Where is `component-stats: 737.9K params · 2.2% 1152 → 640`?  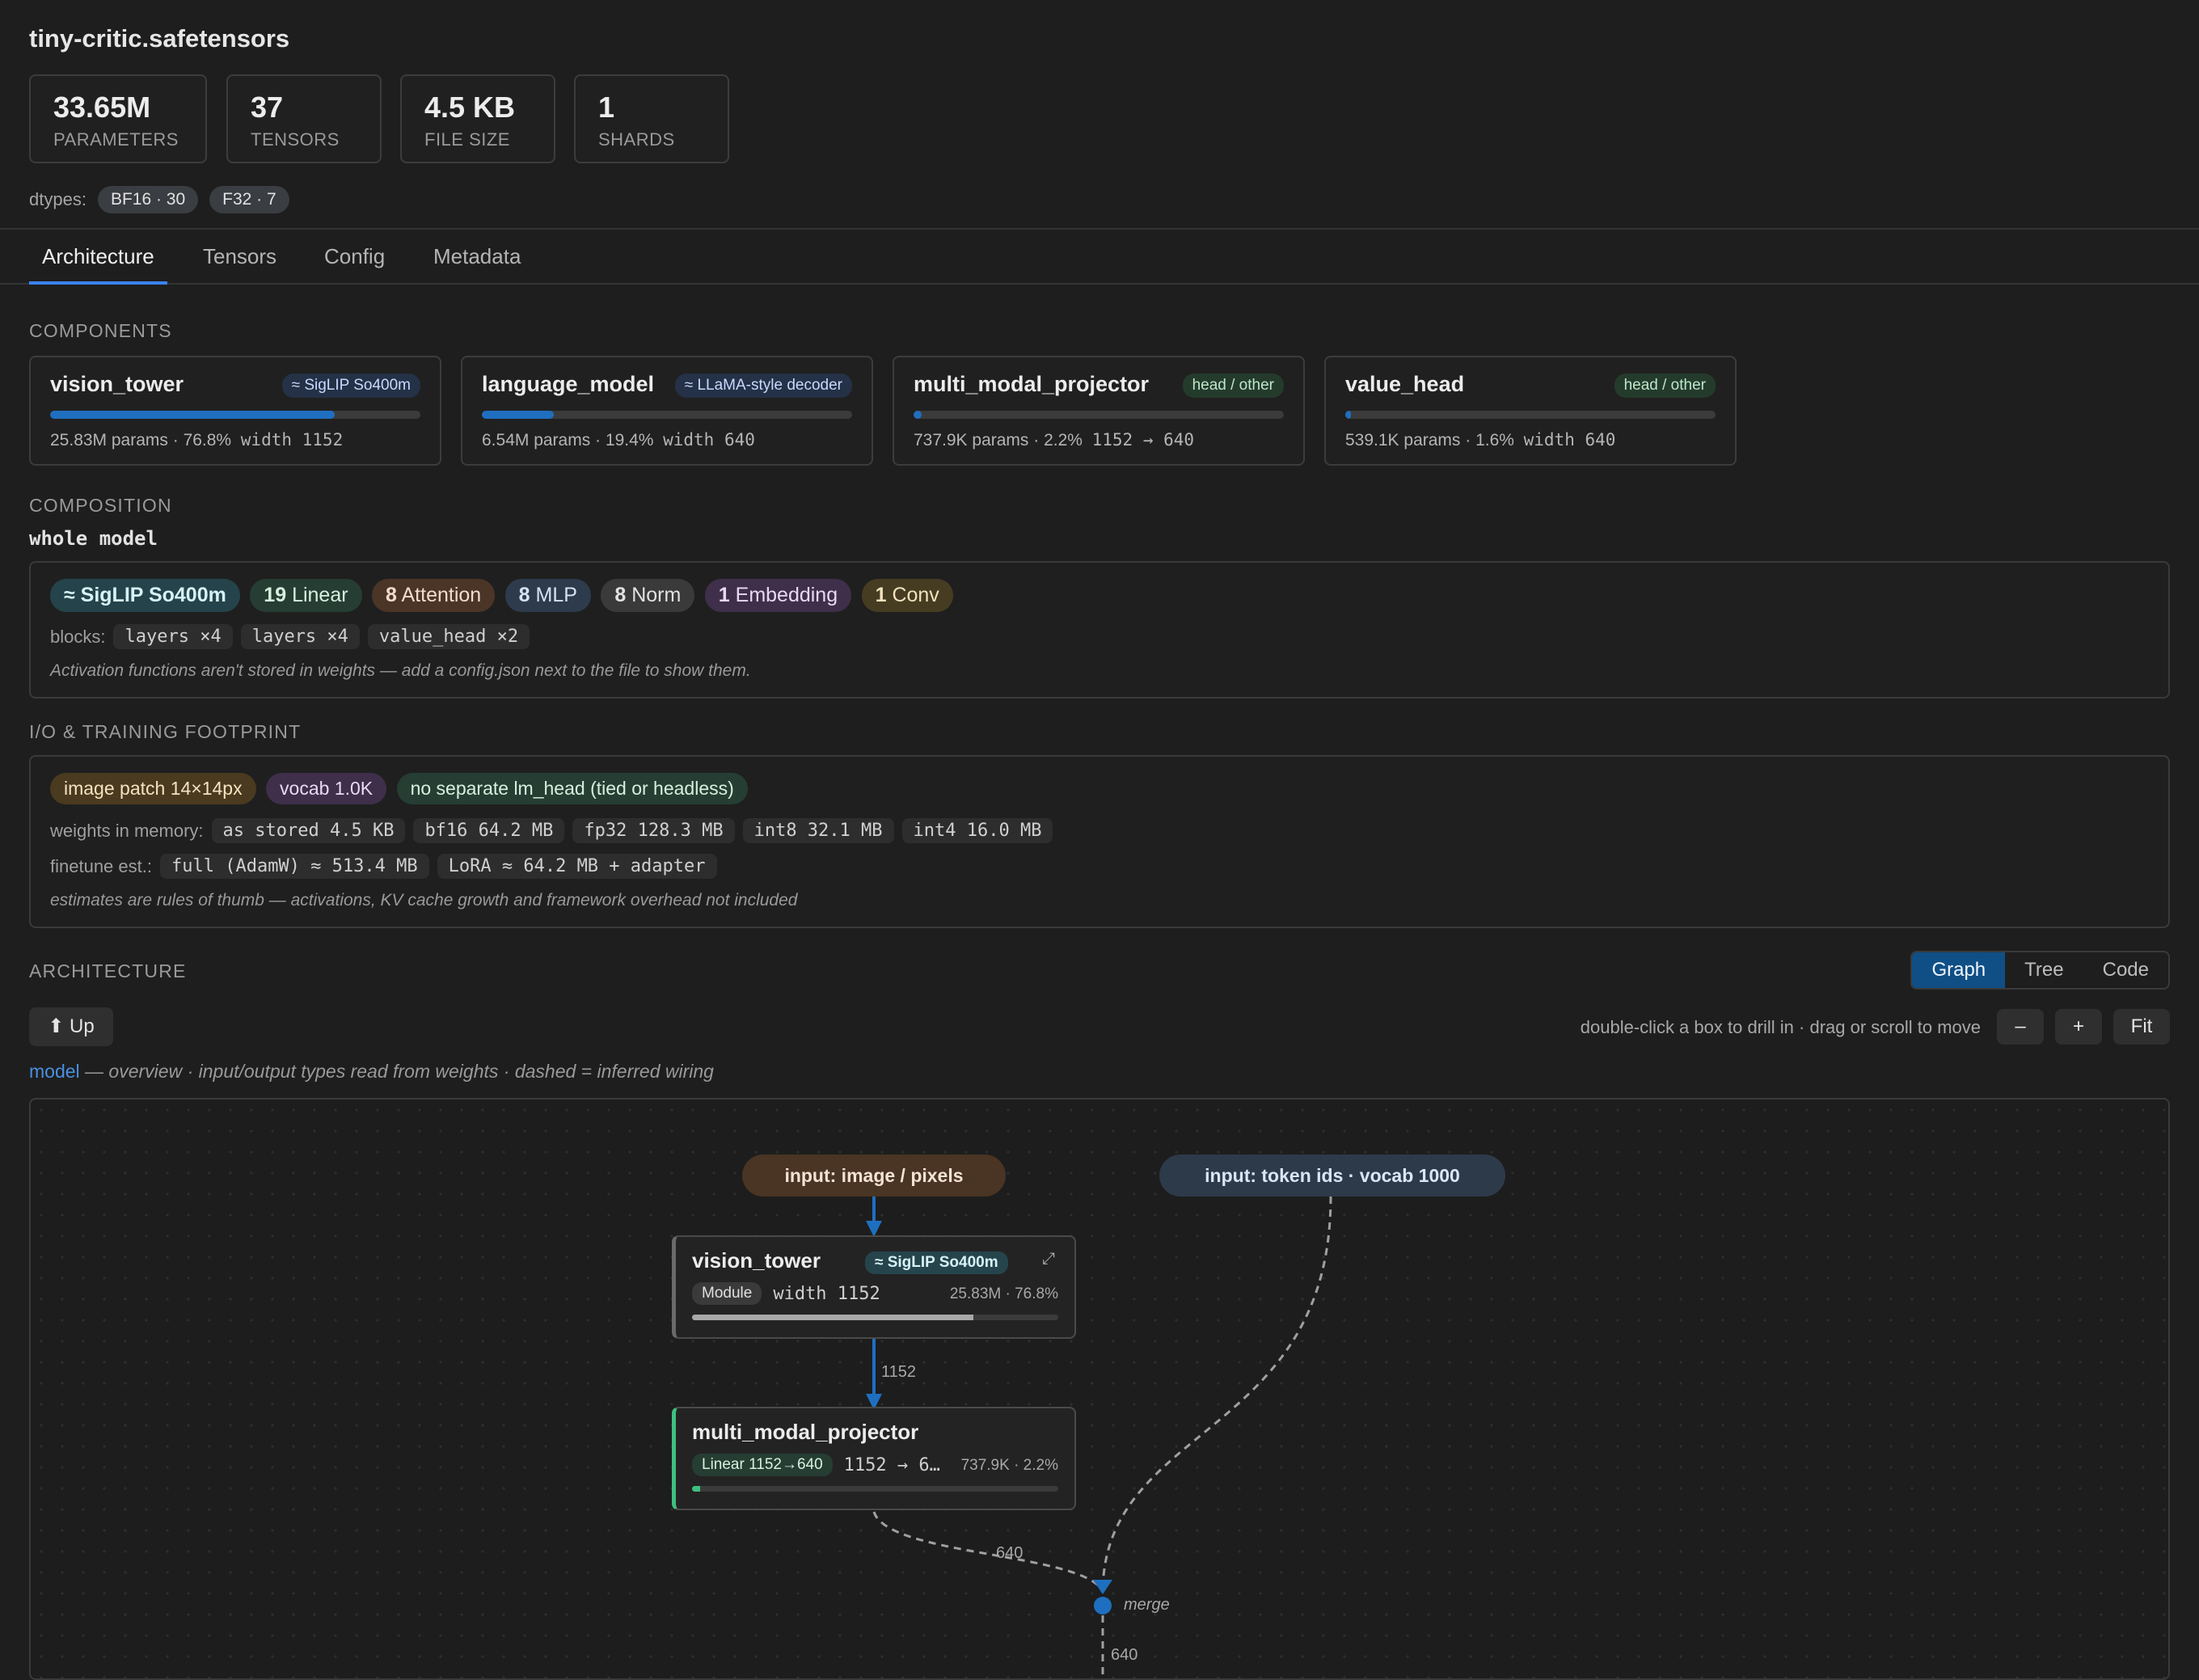 component-stats: 737.9K params · 2.2% 1152 → 640 is located at coordinates (1054, 440).